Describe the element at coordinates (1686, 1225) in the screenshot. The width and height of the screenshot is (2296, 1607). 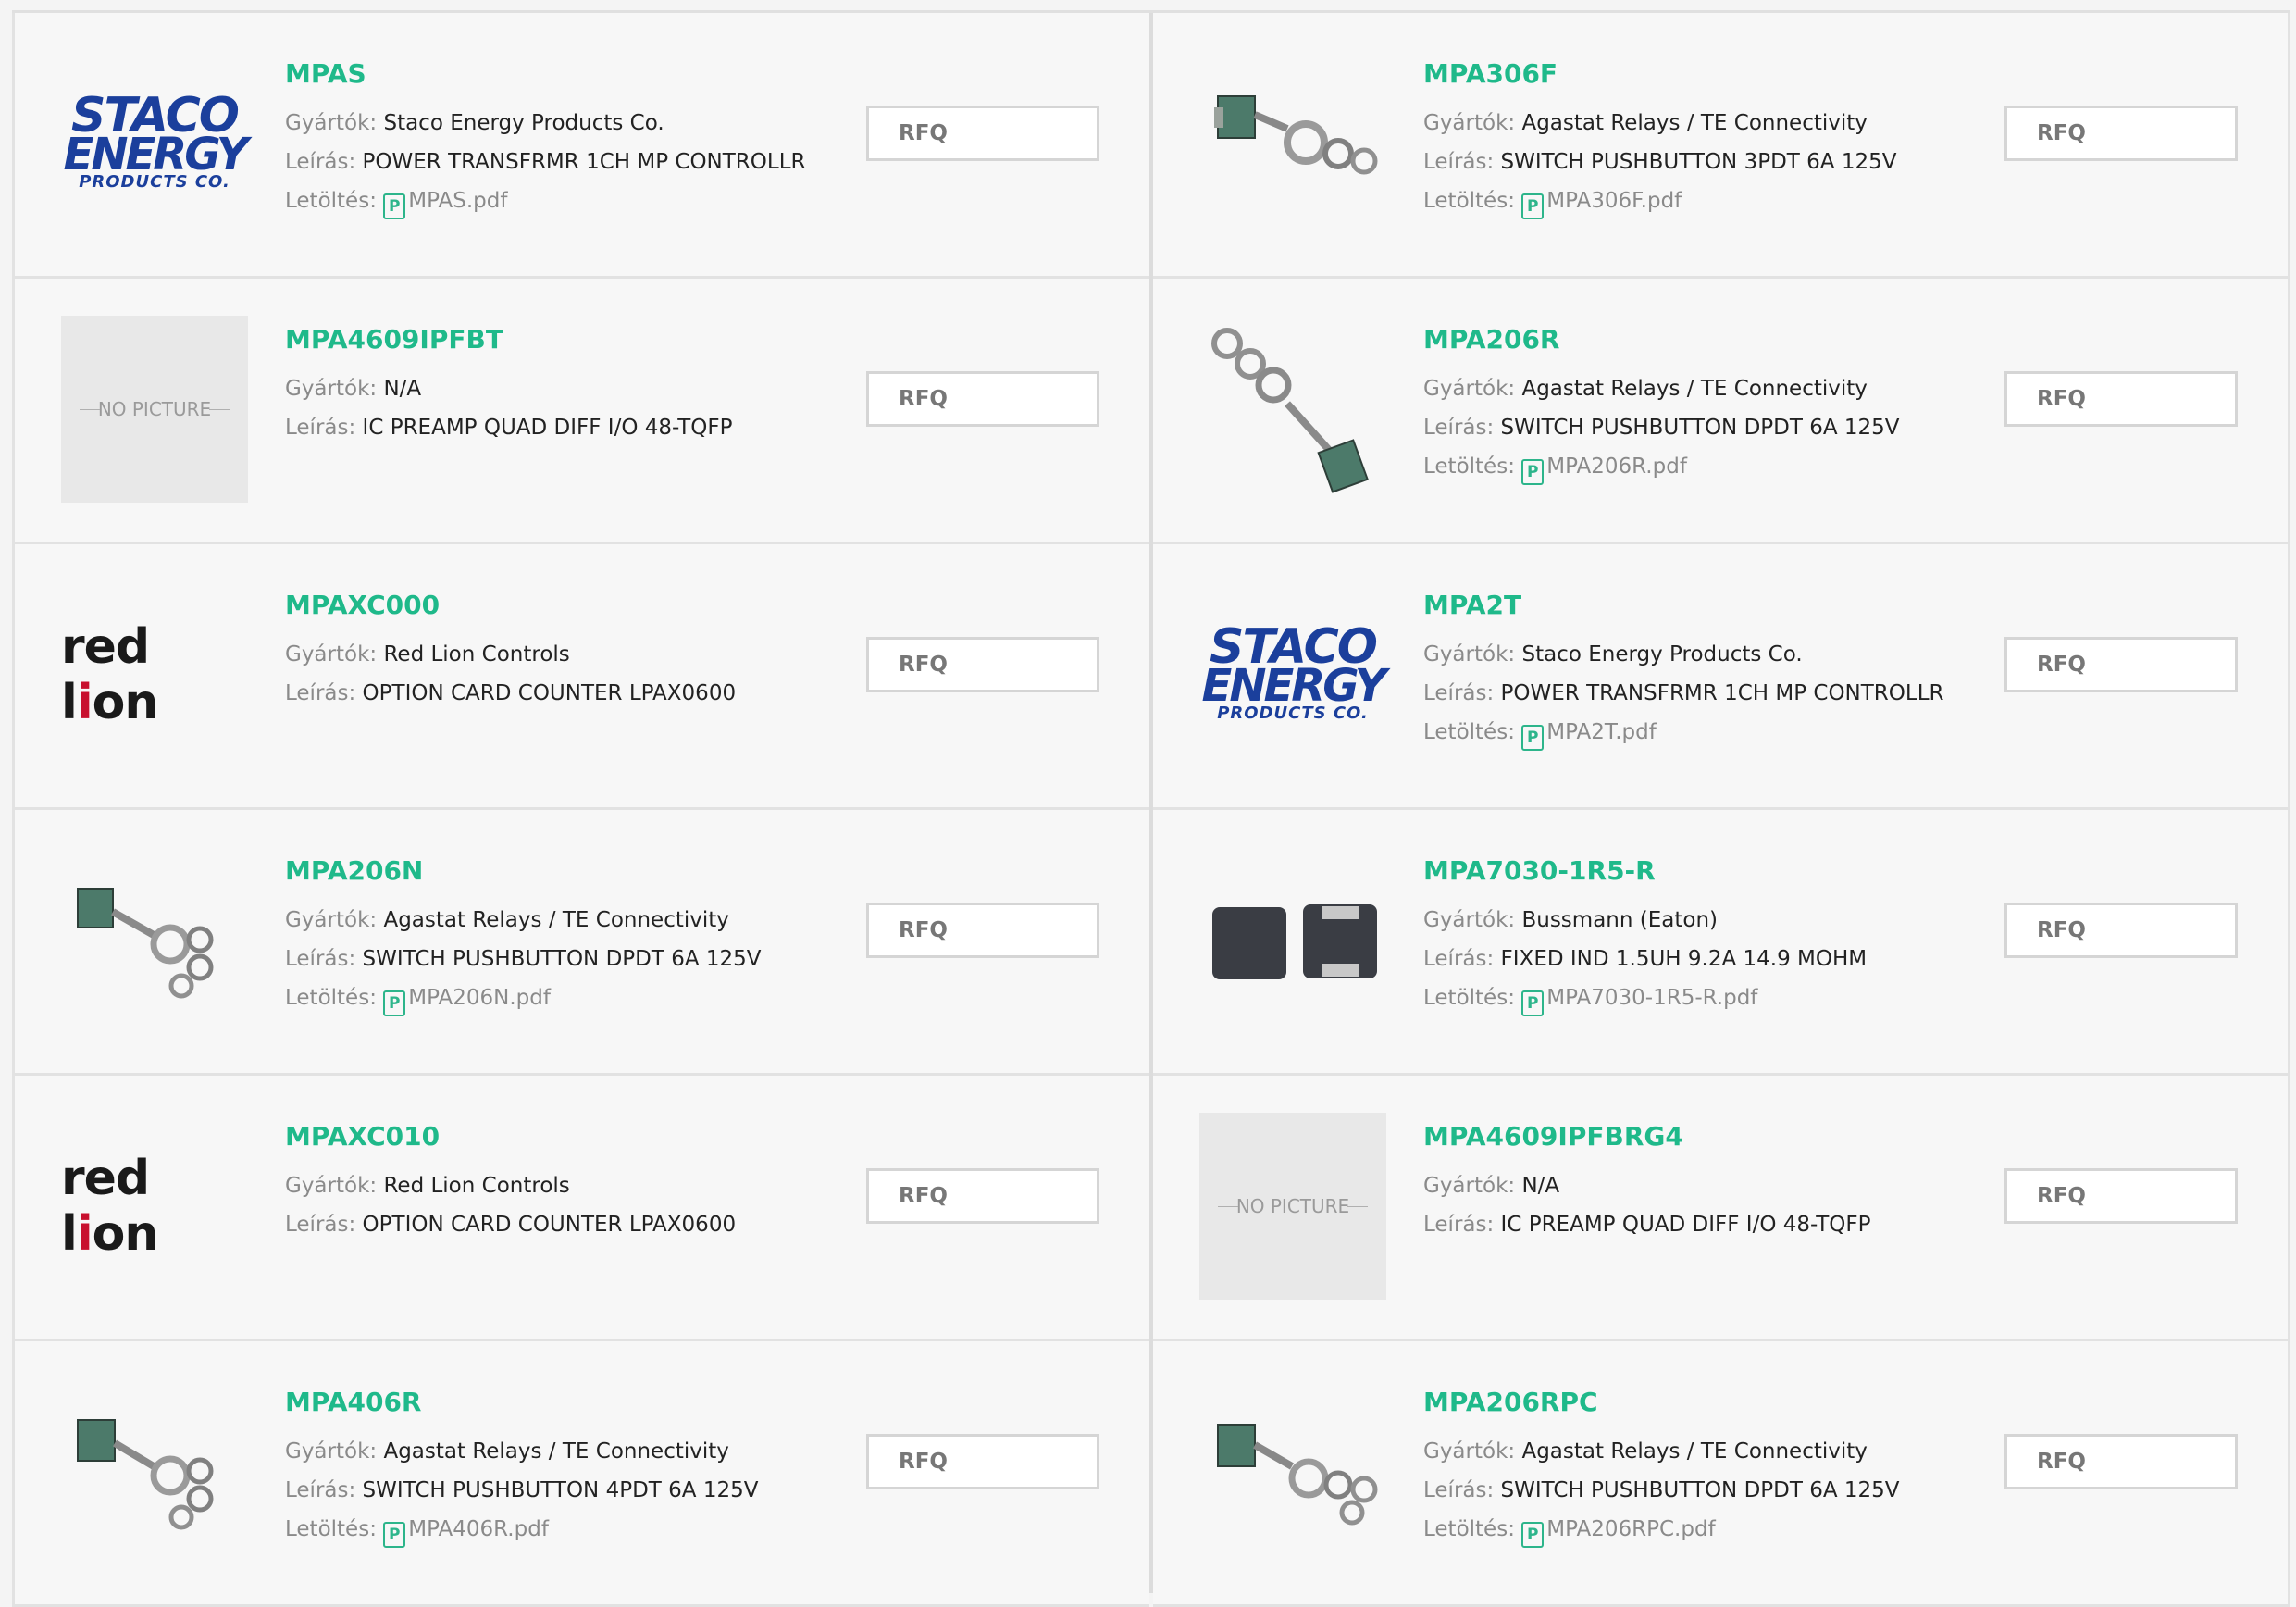
I see `description-value: IC PREAMP QUAD DIFF I/O 48-TQFP` at that location.